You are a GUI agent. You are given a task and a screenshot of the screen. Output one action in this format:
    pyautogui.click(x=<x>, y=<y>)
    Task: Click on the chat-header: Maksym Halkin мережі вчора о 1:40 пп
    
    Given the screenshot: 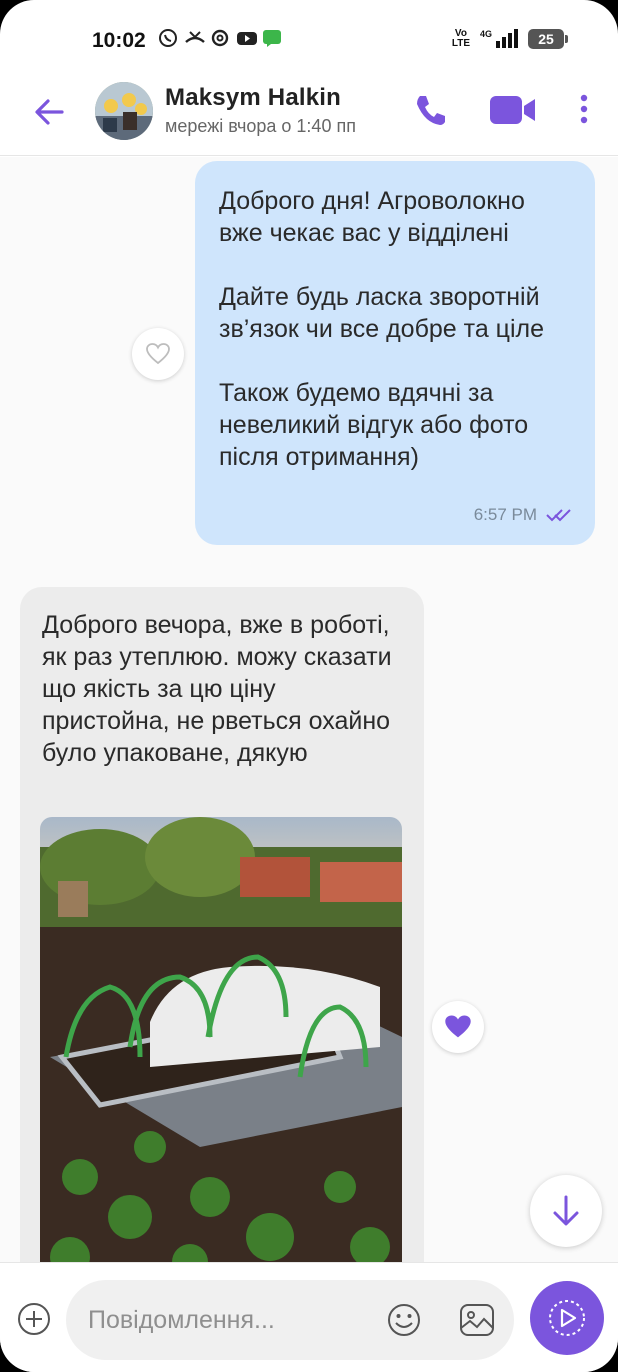 What is the action you would take?
    pyautogui.click(x=309, y=118)
    